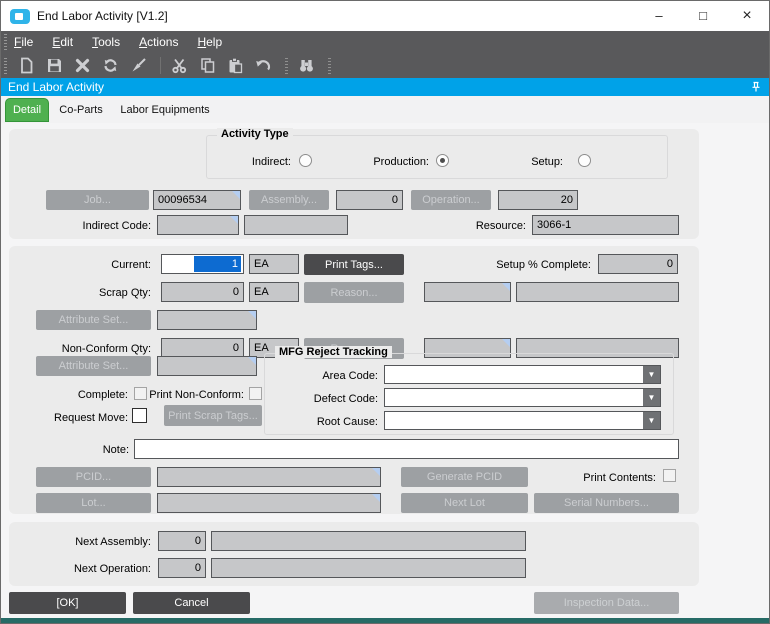 Image resolution: width=770 pixels, height=624 pixels. Describe the element at coordinates (91, 418) in the screenshot. I see `request-move-label: Request Move:` at that location.